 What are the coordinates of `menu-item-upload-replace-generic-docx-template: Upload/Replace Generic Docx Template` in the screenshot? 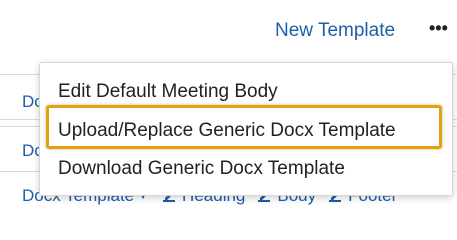 It's located at (227, 131).